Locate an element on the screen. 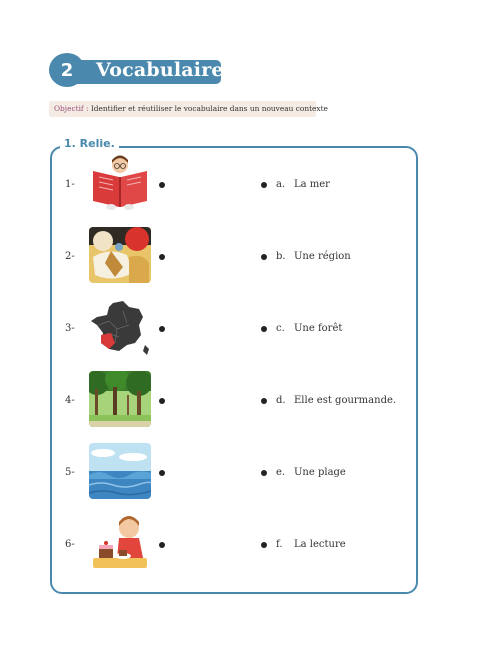 Image resolution: width=480 pixels, height=671 pixels. answer-text: La mer is located at coordinates (312, 184).